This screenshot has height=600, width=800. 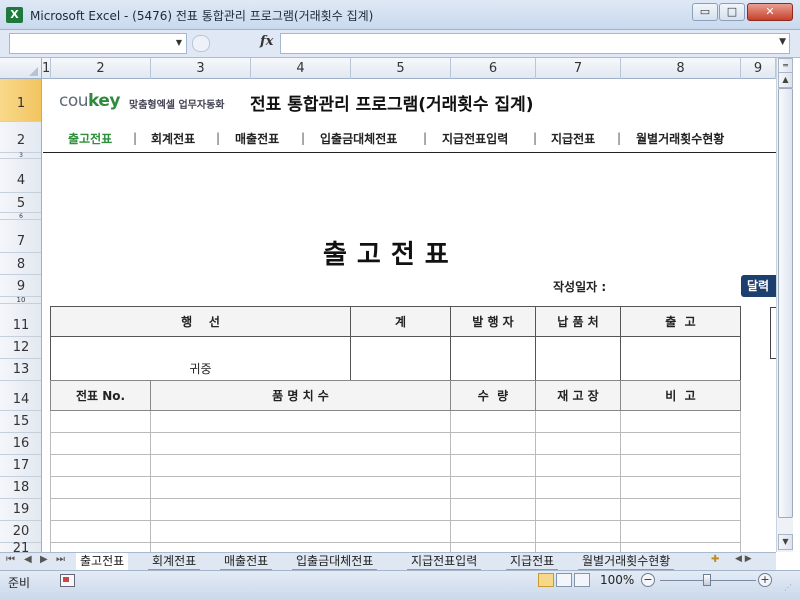 What do you see at coordinates (20, 532) in the screenshot?
I see `row-header: 20` at bounding box center [20, 532].